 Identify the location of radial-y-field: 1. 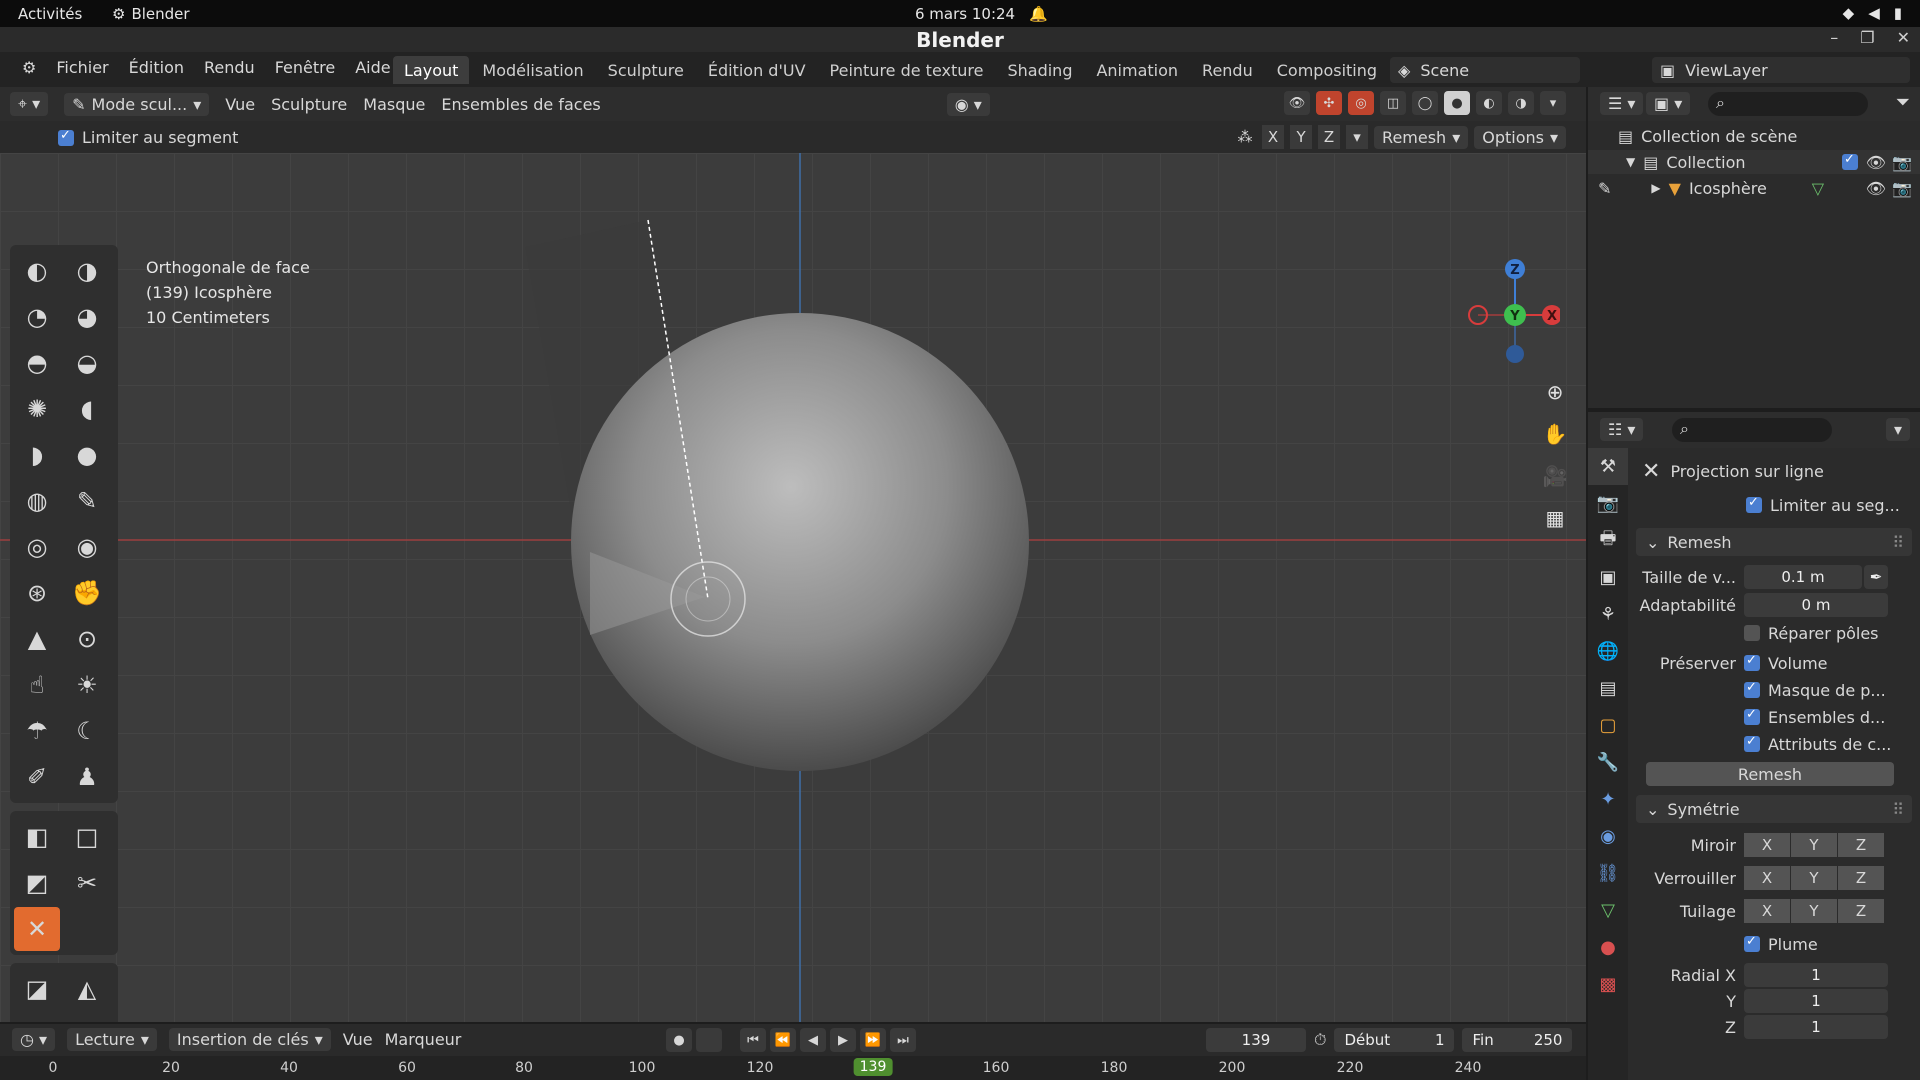
(1816, 1001).